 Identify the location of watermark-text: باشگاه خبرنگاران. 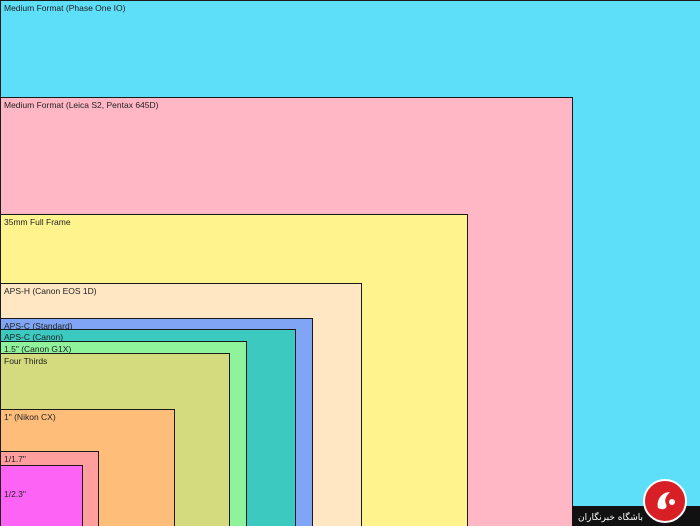
(610, 518).